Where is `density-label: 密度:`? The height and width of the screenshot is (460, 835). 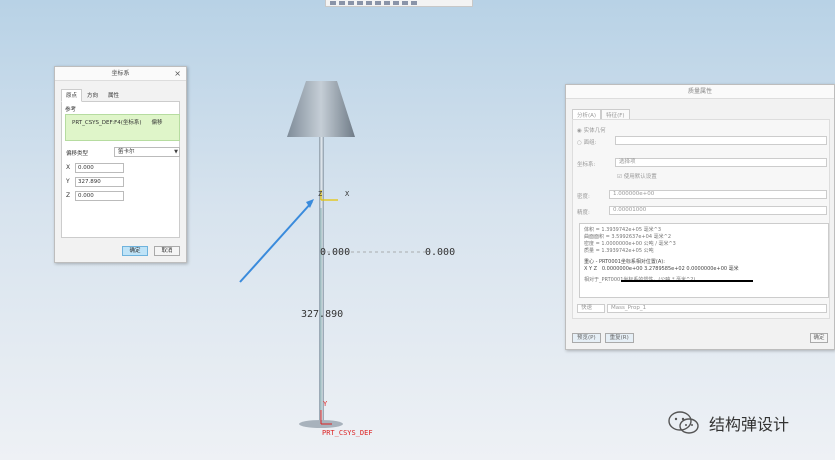 density-label: 密度: is located at coordinates (583, 197).